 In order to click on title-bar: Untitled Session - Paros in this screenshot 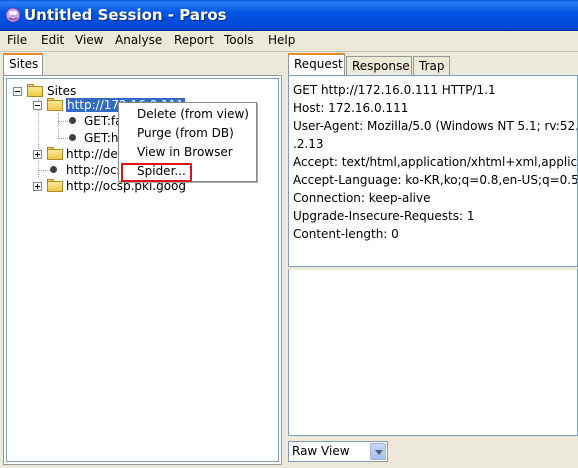, I will do `click(289, 15)`.